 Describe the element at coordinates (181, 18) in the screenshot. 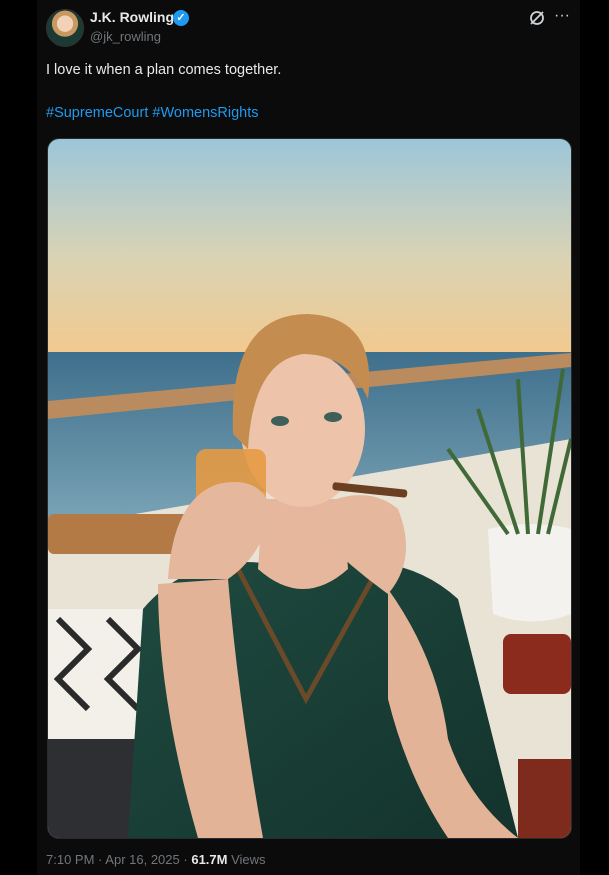

I see `verified-badge-icon: ✓` at that location.